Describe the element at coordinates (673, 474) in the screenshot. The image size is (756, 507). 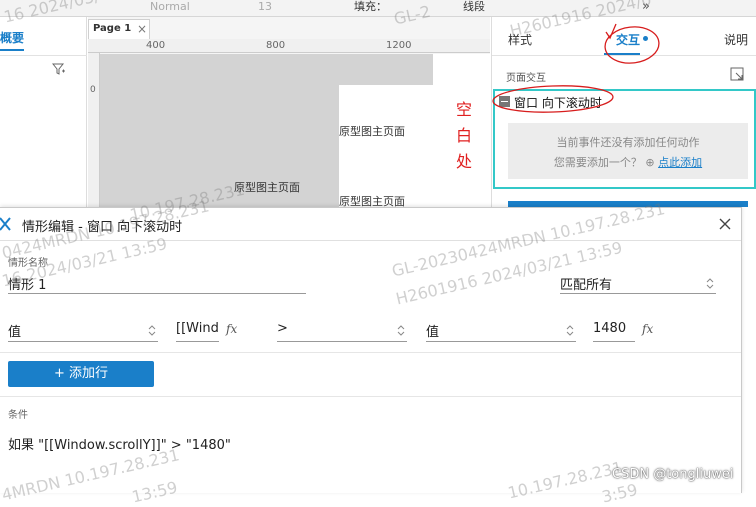
I see `credit-text: CSDN @tongliuwei` at that location.